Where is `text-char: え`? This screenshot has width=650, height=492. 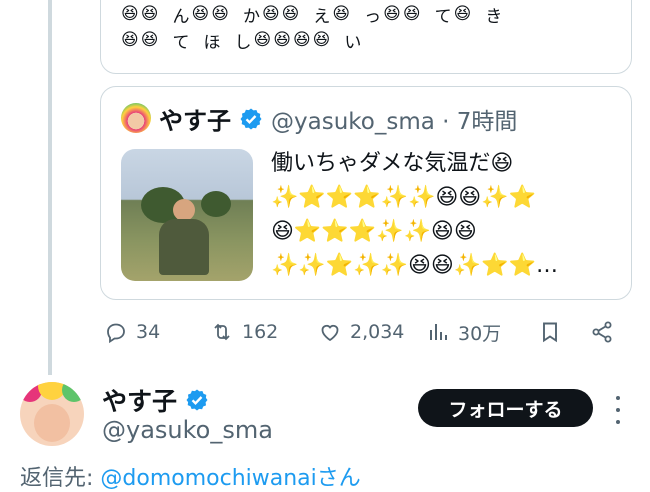 text-char: え is located at coordinates (322, 16).